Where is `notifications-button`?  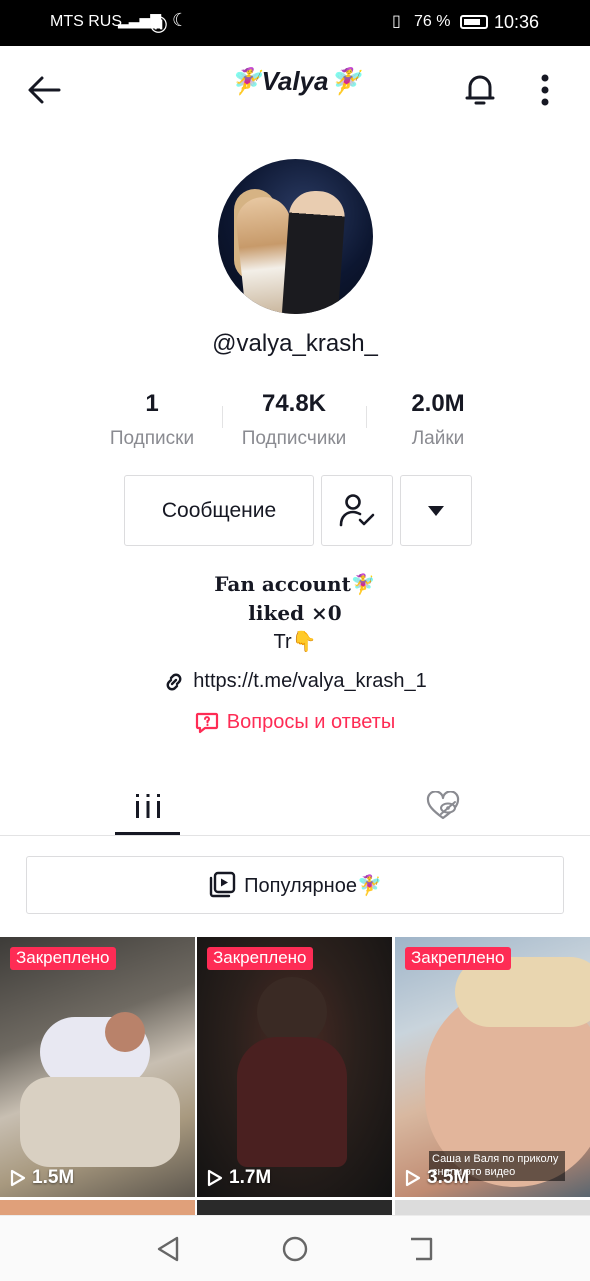
notifications-button is located at coordinates (480, 90).